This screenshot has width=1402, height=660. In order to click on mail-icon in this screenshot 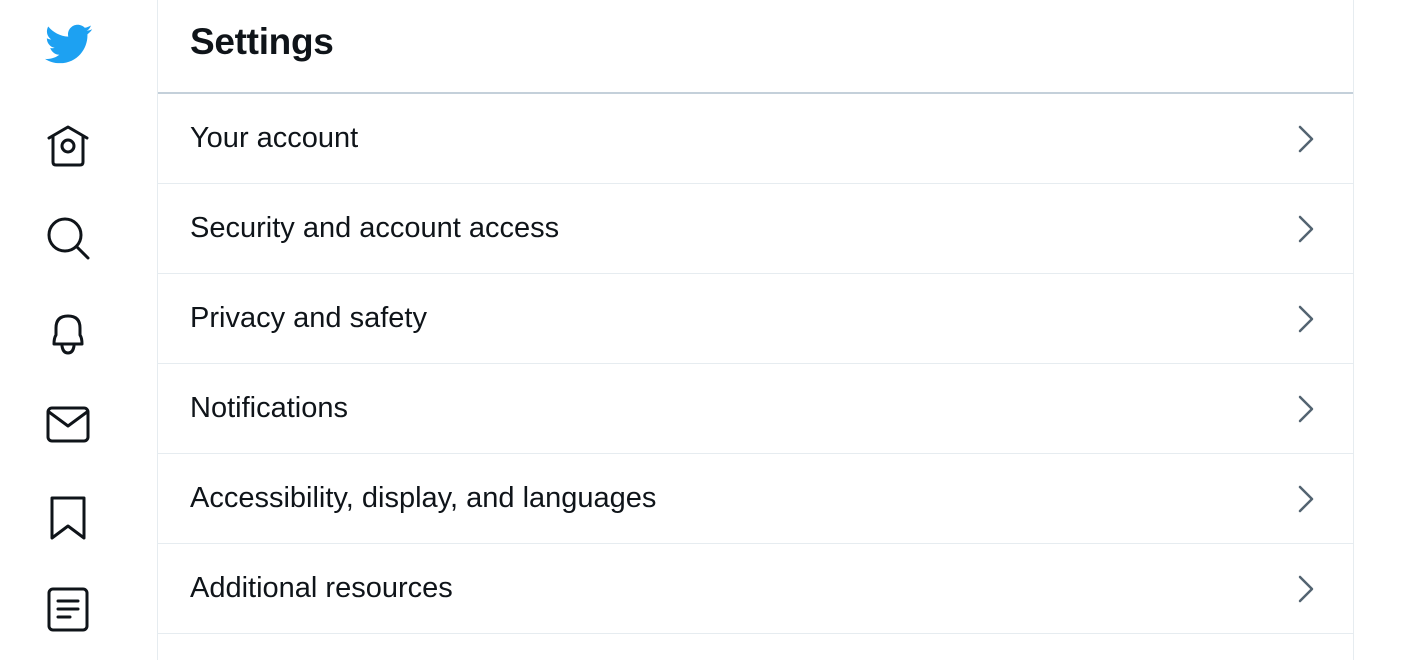, I will do `click(68, 424)`.